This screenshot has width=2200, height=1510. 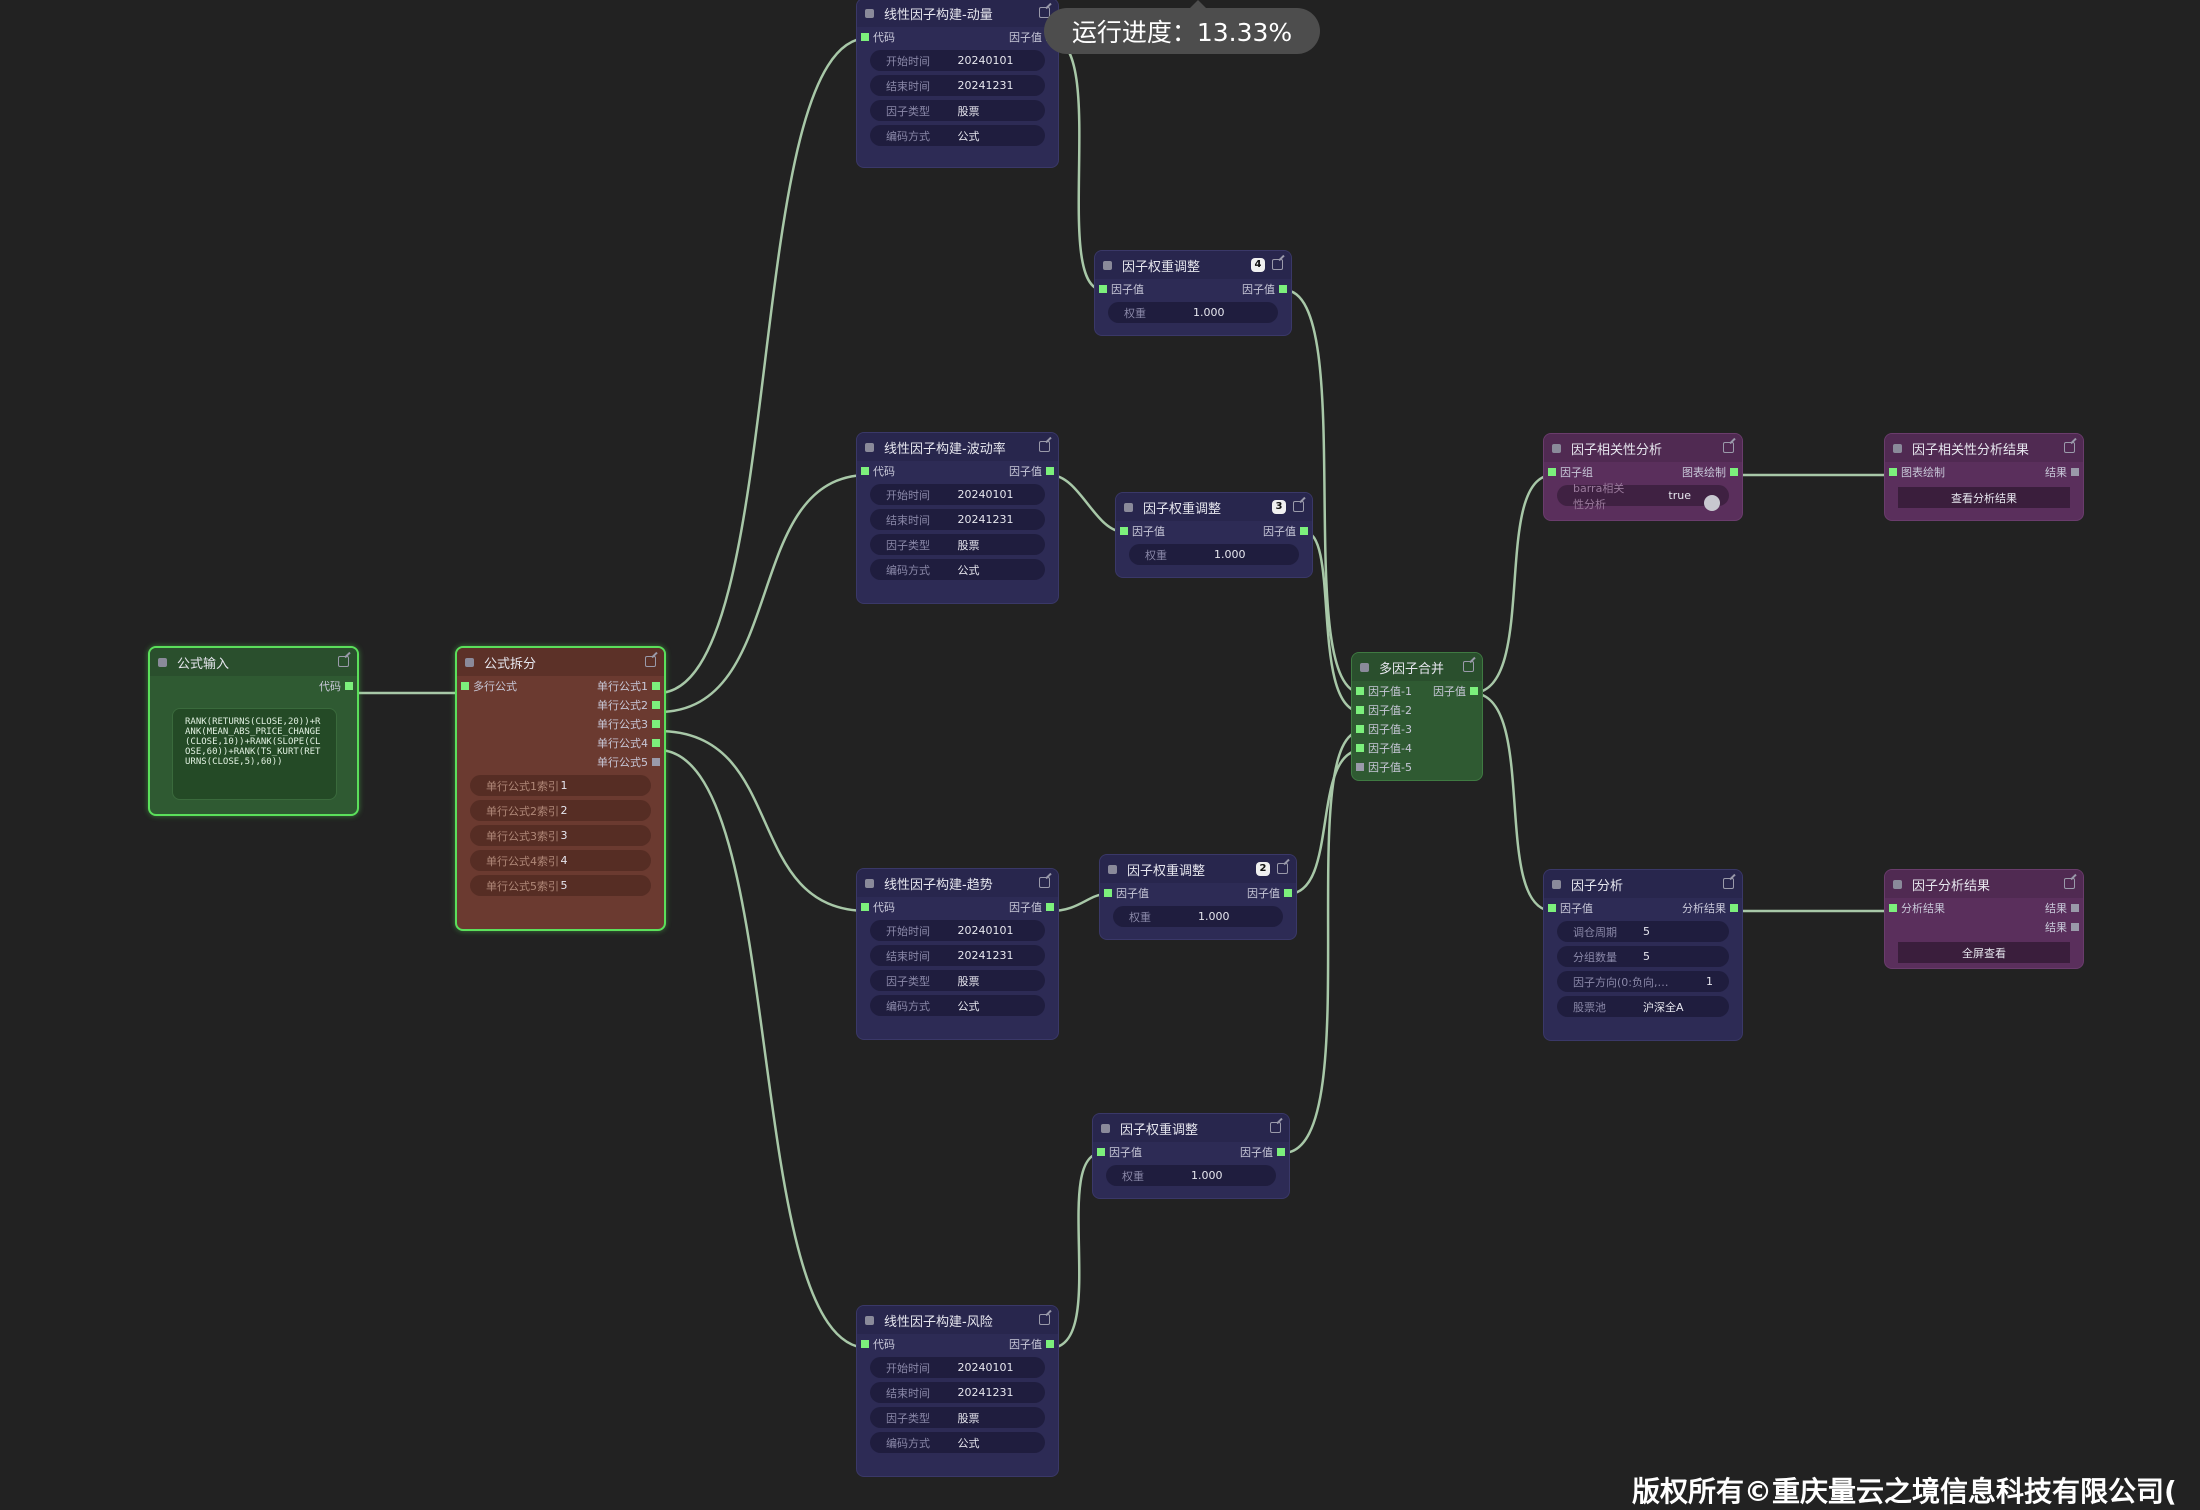 I want to click on io-slot: 图表绘制 结果, so click(x=1984, y=471).